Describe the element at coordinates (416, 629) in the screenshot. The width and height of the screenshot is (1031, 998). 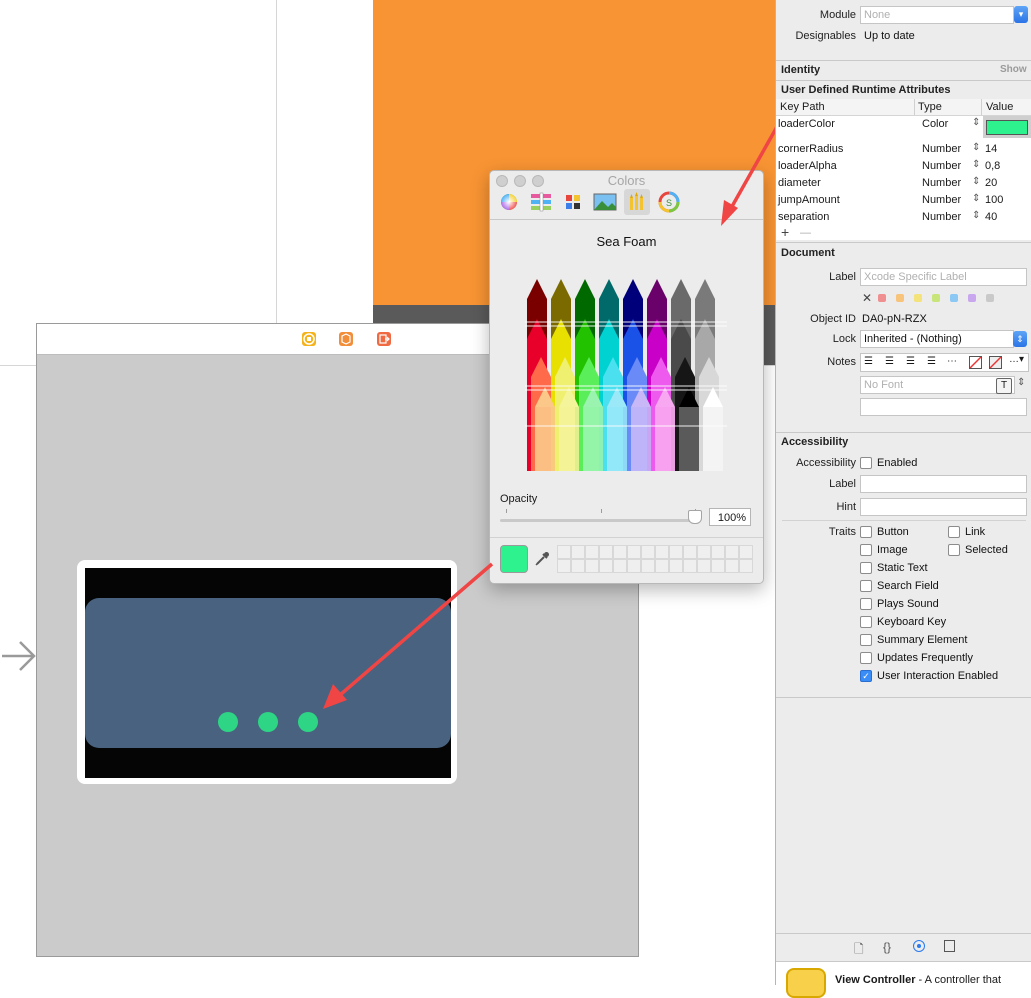
I see `annotation-arrow-lower` at that location.